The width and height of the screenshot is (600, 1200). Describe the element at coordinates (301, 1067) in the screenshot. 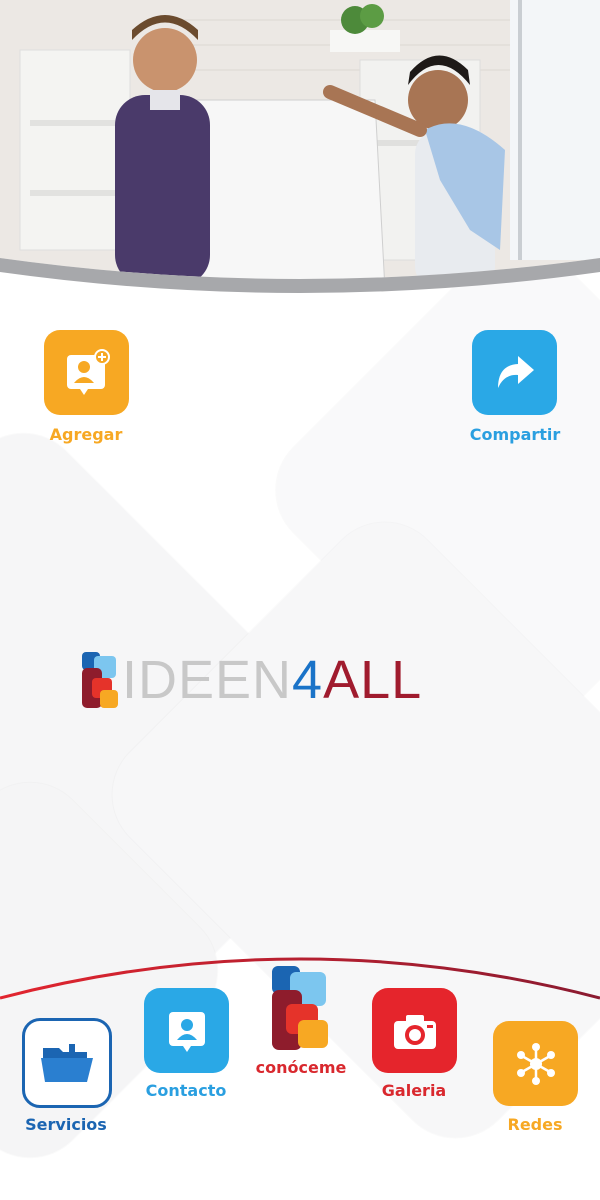

I see `about-me-label: conóceme` at that location.